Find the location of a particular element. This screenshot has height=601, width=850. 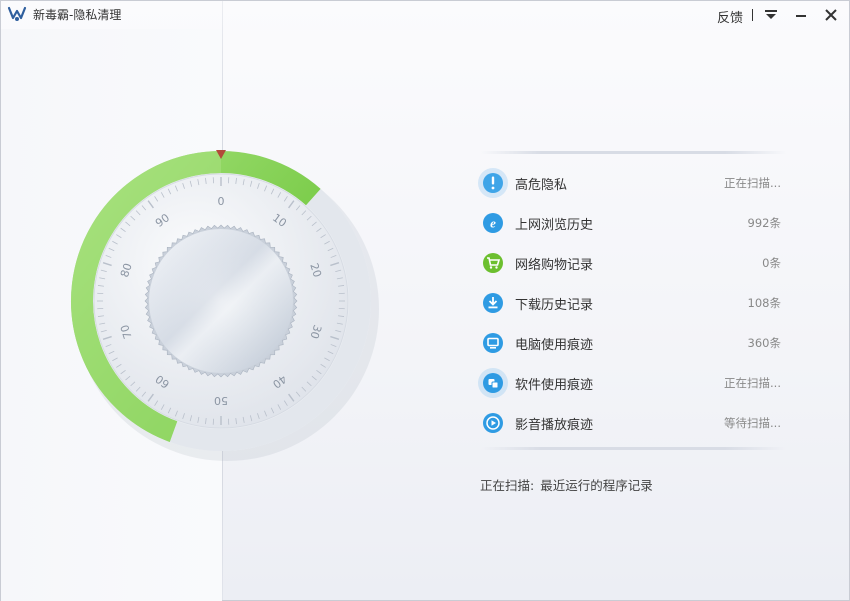

scan-status-detail: 最近运行的程序记录 is located at coordinates (596, 485).